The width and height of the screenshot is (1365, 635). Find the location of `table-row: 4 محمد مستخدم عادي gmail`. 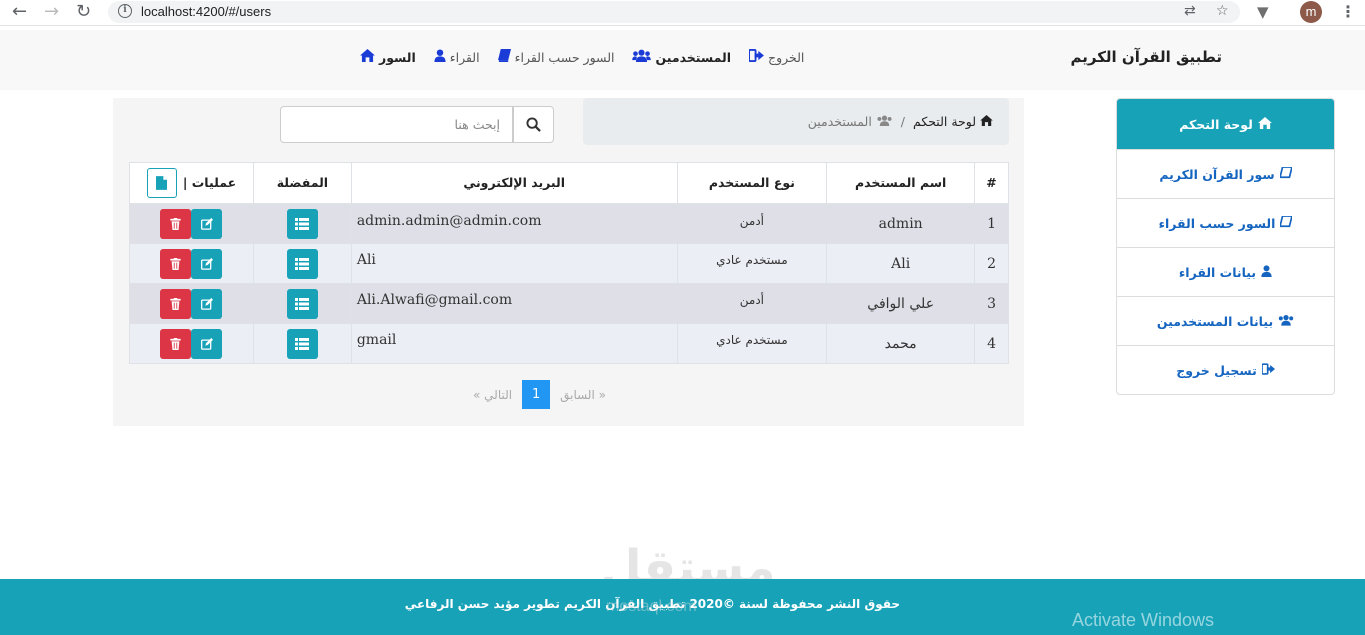

table-row: 4 محمد مستخدم عادي gmail is located at coordinates (569, 343).